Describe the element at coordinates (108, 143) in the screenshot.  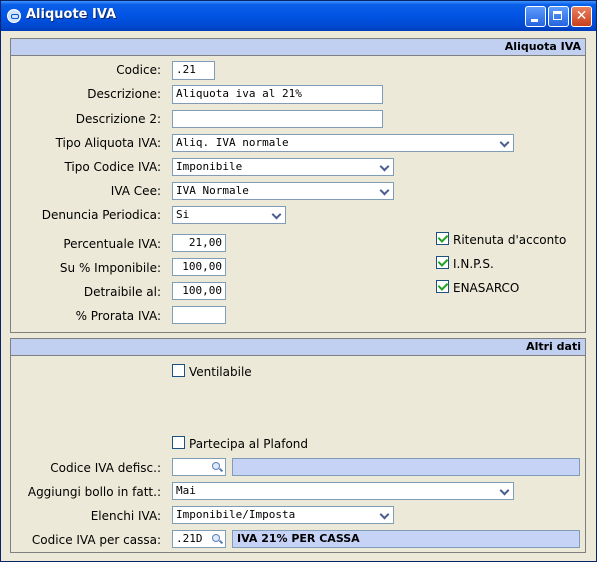
I see `tipo-aliquota-label: Tipo Aliquota IVA:` at that location.